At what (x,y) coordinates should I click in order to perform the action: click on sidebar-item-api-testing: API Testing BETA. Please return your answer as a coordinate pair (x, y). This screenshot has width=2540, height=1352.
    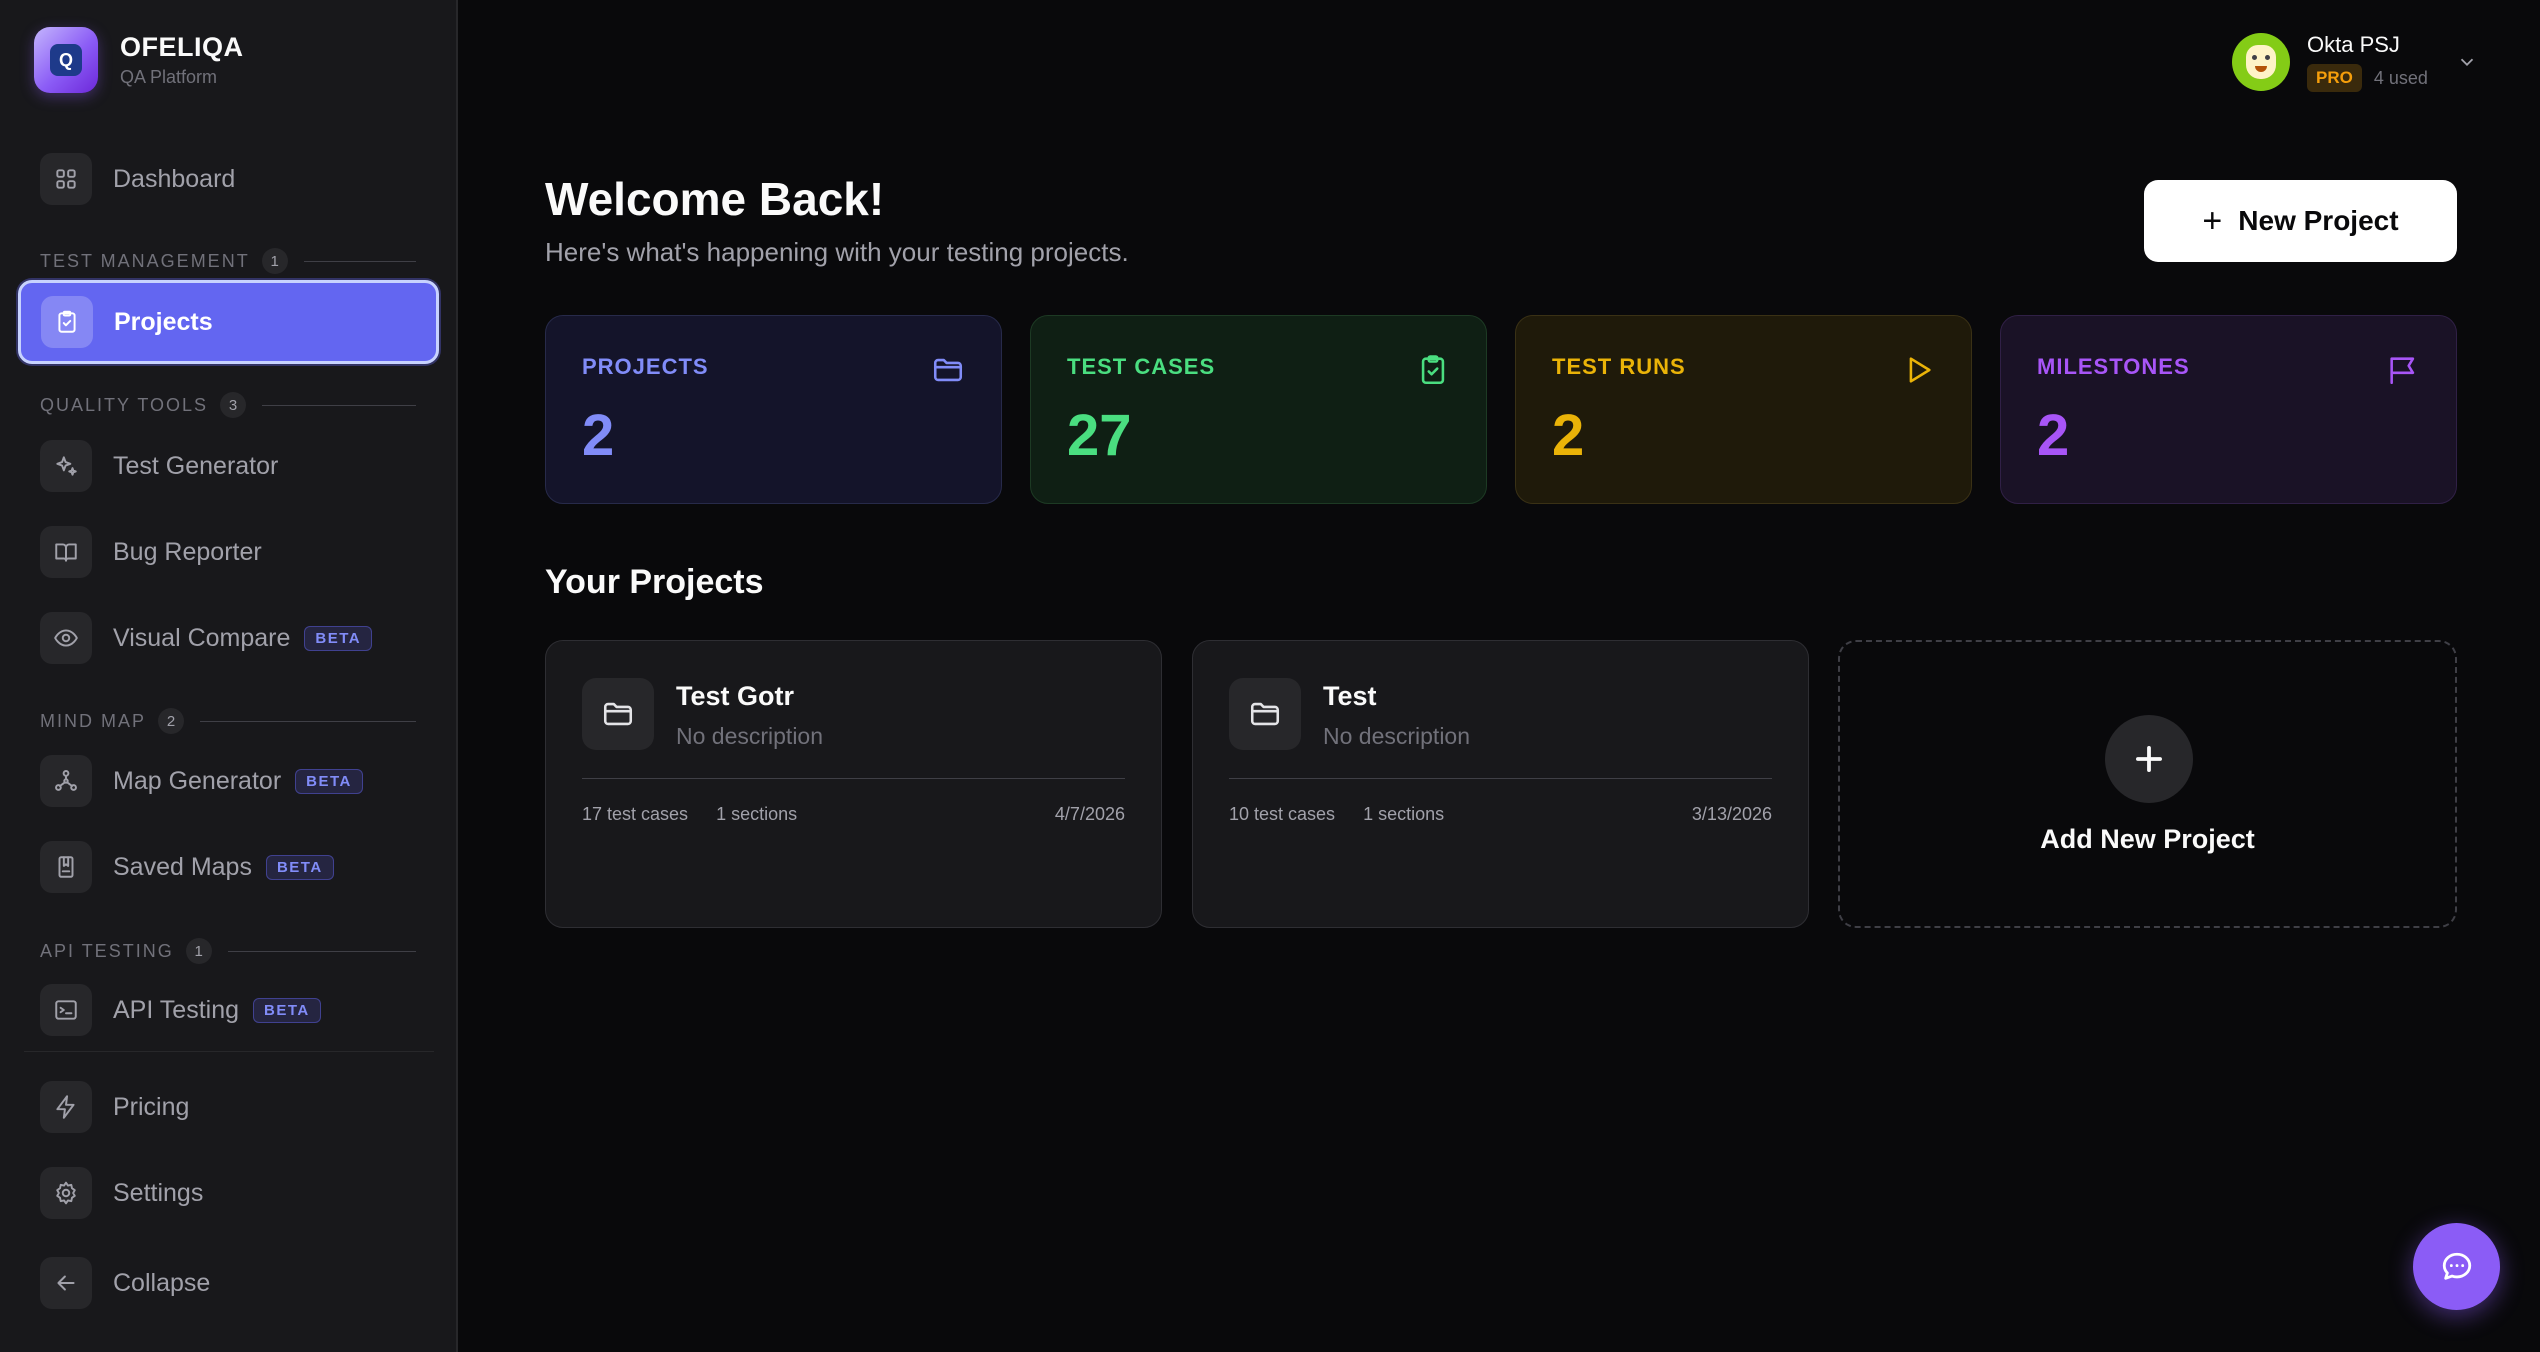
    Looking at the image, I should click on (180, 1010).